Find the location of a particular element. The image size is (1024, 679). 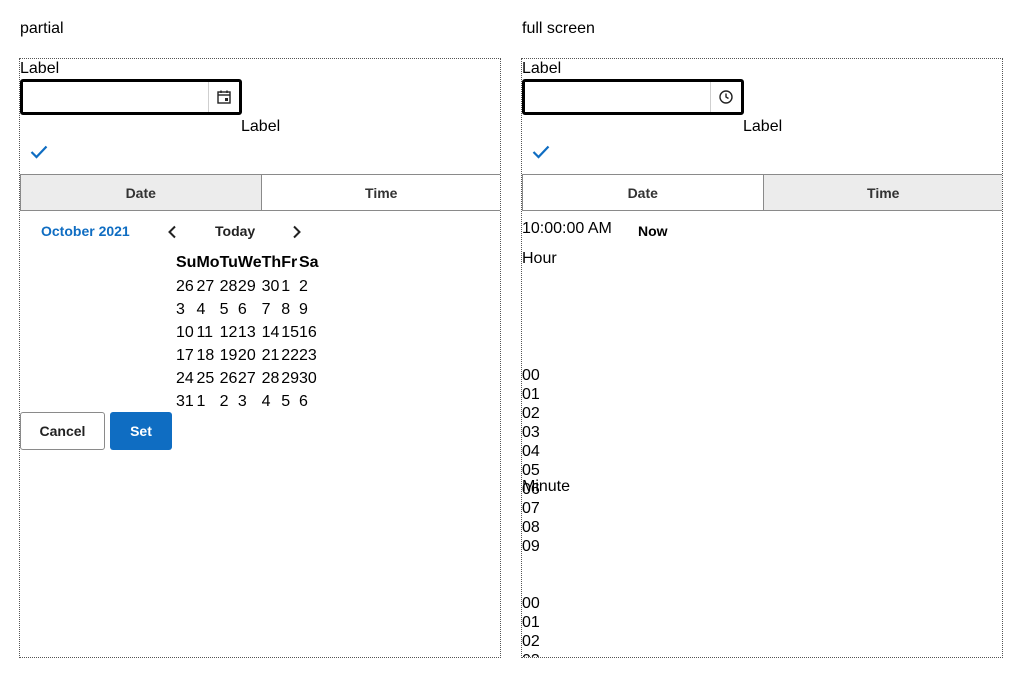

weekday-header: Fr is located at coordinates (289, 262).